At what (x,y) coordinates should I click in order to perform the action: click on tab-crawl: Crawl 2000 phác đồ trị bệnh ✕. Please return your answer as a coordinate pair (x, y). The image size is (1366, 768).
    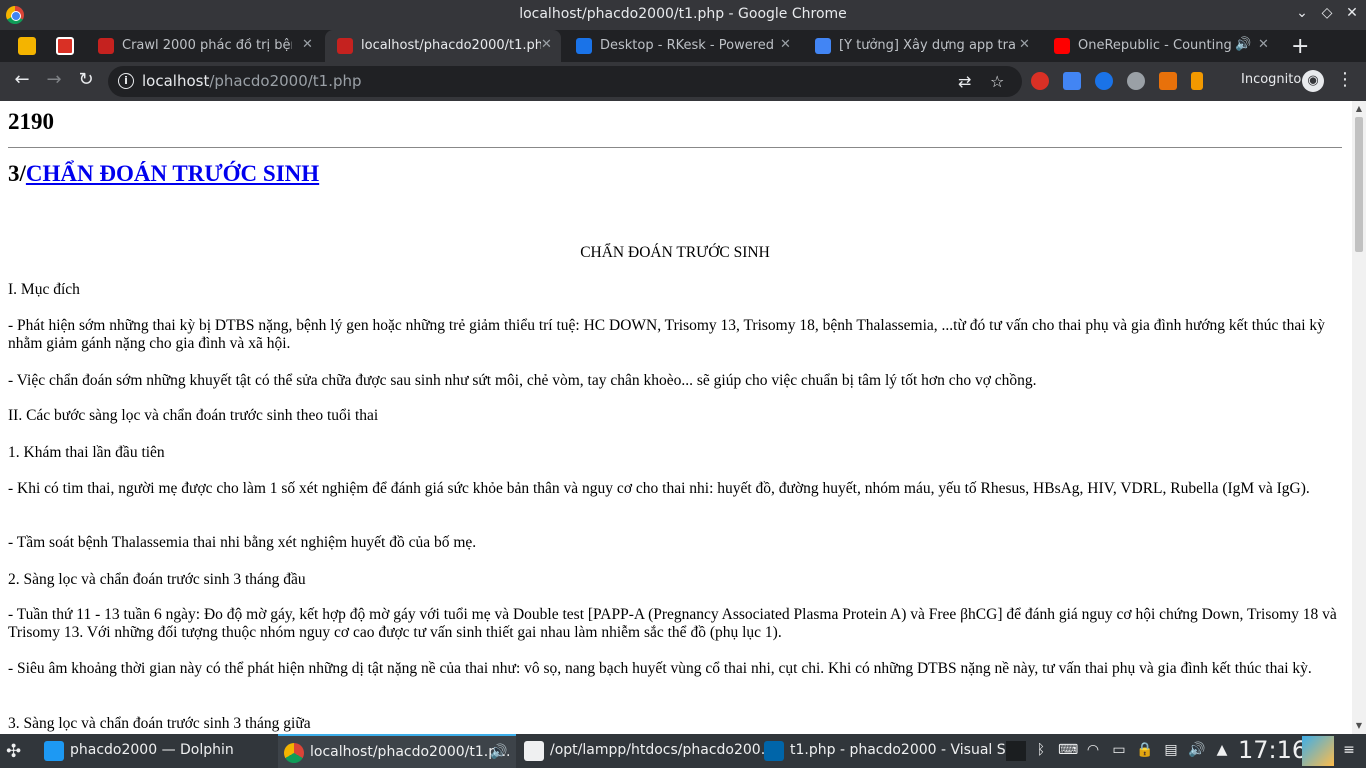
    Looking at the image, I should click on (204, 46).